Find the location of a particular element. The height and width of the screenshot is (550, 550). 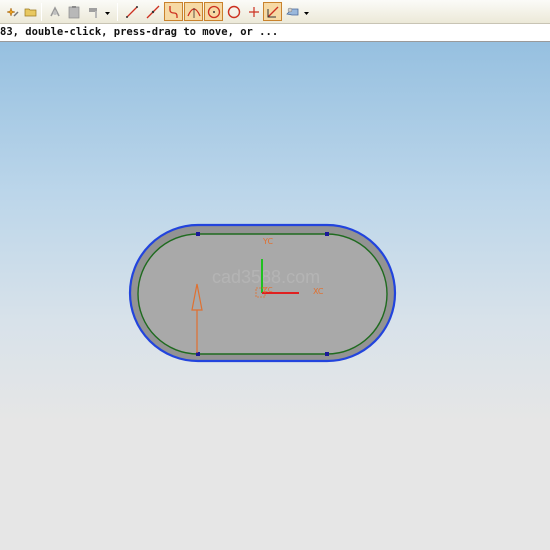

hammer-icon is located at coordinates (93, 11).